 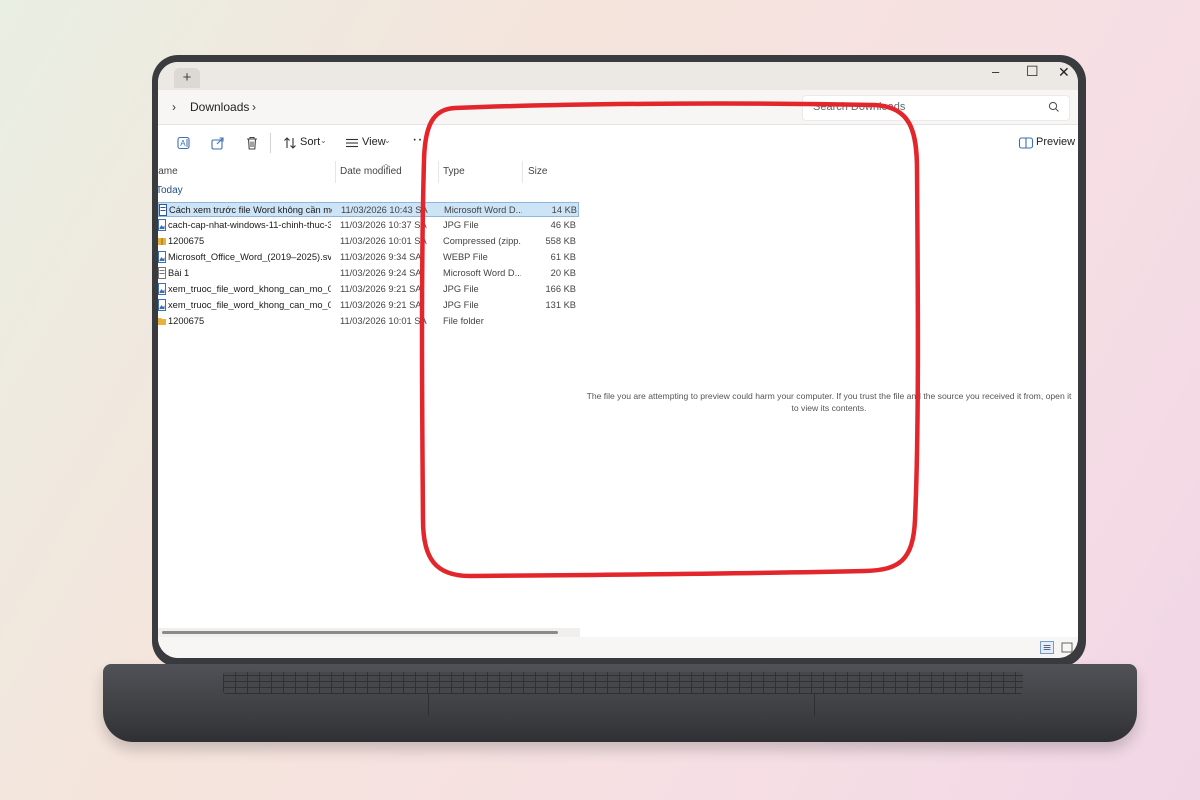 What do you see at coordinates (360, 632) in the screenshot?
I see `scrollbar-thumb` at bounding box center [360, 632].